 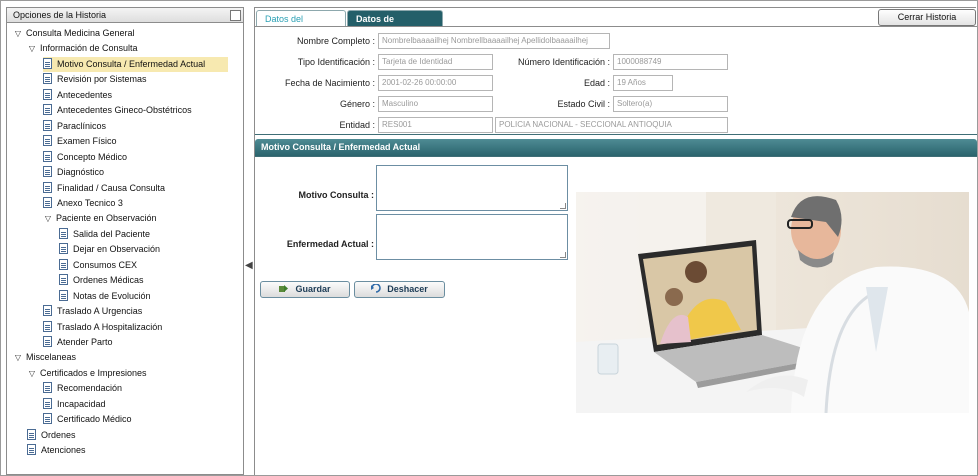 What do you see at coordinates (102, 327) in the screenshot?
I see `sidebar-item: Traslado A Hospitalización` at bounding box center [102, 327].